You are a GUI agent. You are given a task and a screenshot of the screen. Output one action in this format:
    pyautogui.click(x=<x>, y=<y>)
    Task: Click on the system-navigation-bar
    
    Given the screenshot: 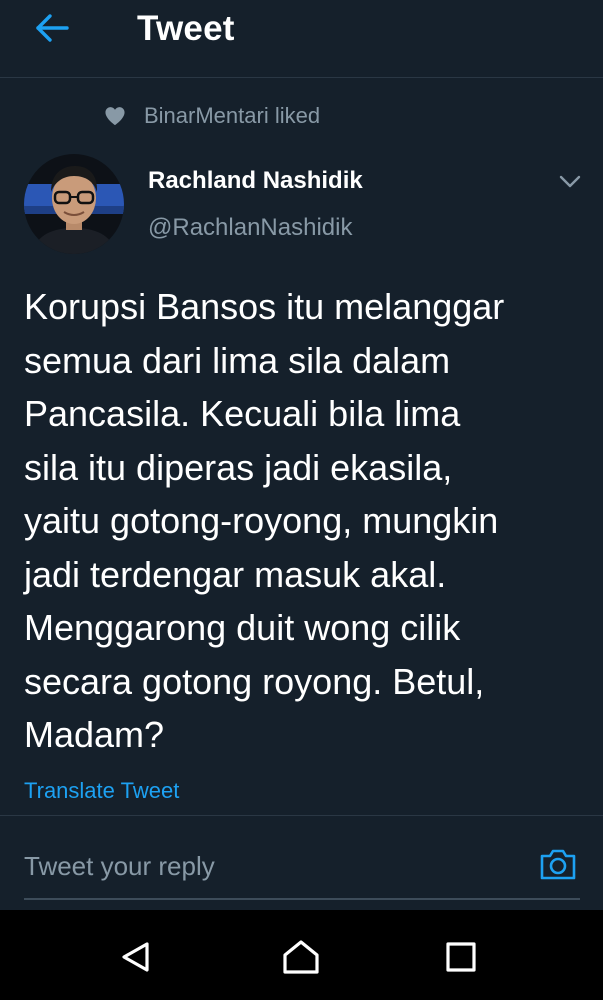 What is the action you would take?
    pyautogui.click(x=301, y=955)
    